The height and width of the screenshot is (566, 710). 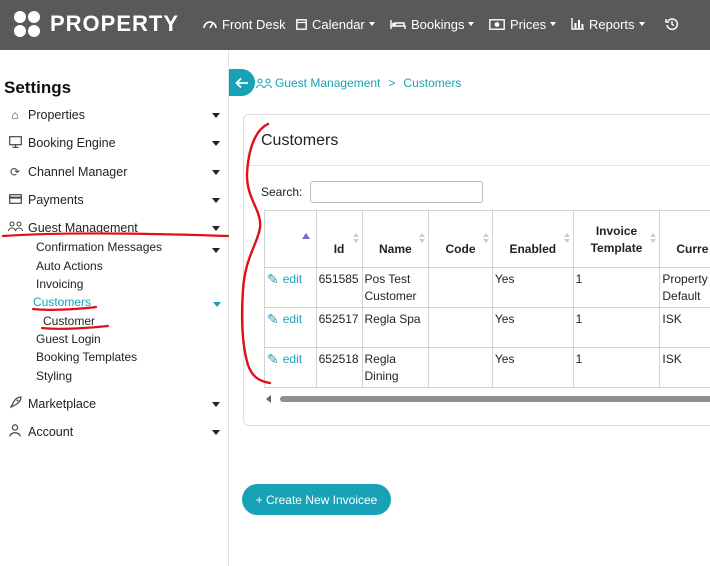 What do you see at coordinates (72, 143) in the screenshot?
I see `sidebar-item-label: Booking Engine` at bounding box center [72, 143].